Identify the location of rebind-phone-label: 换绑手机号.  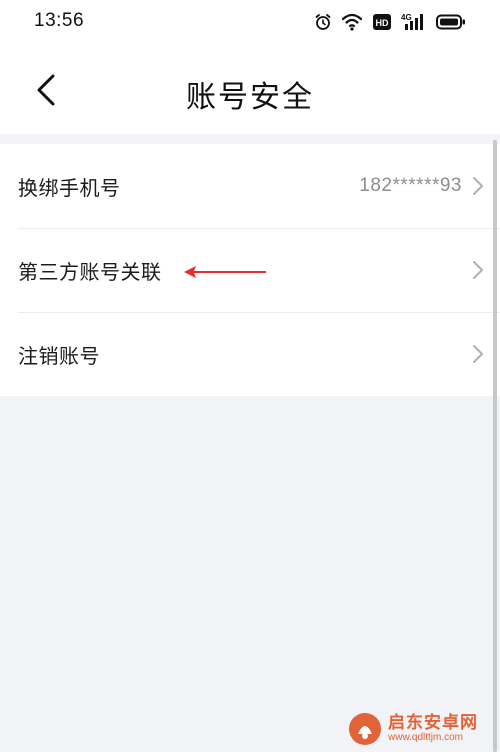
(69, 187).